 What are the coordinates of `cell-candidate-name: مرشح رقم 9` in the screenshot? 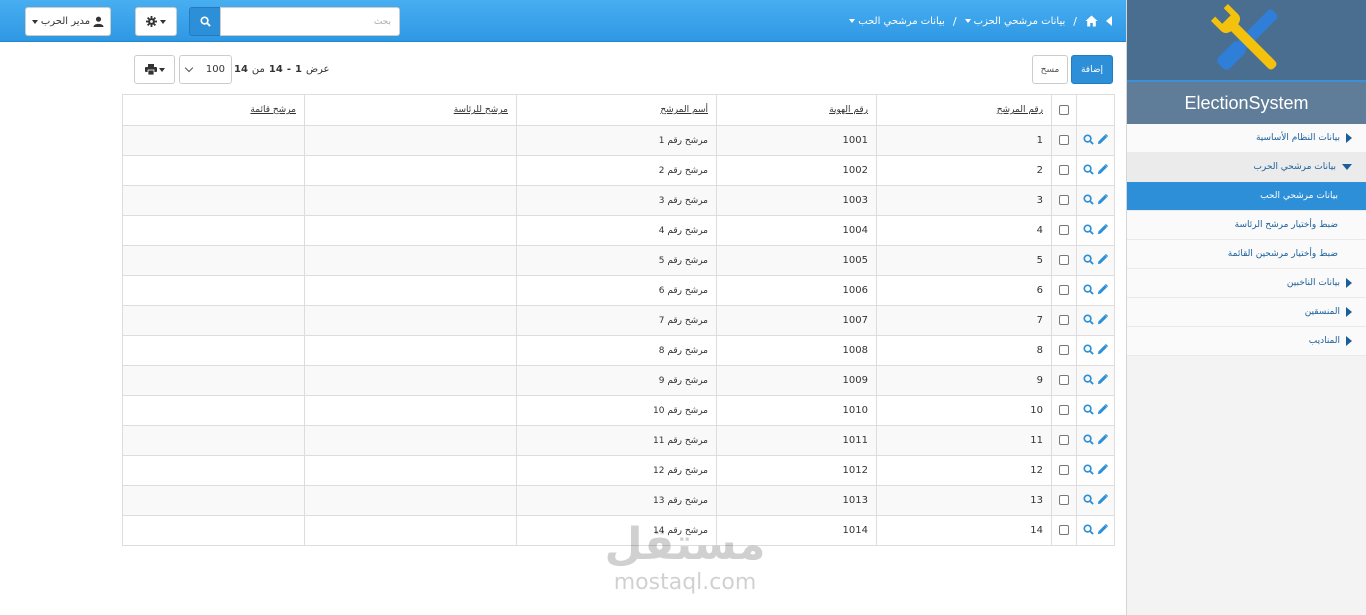 It's located at (616, 380).